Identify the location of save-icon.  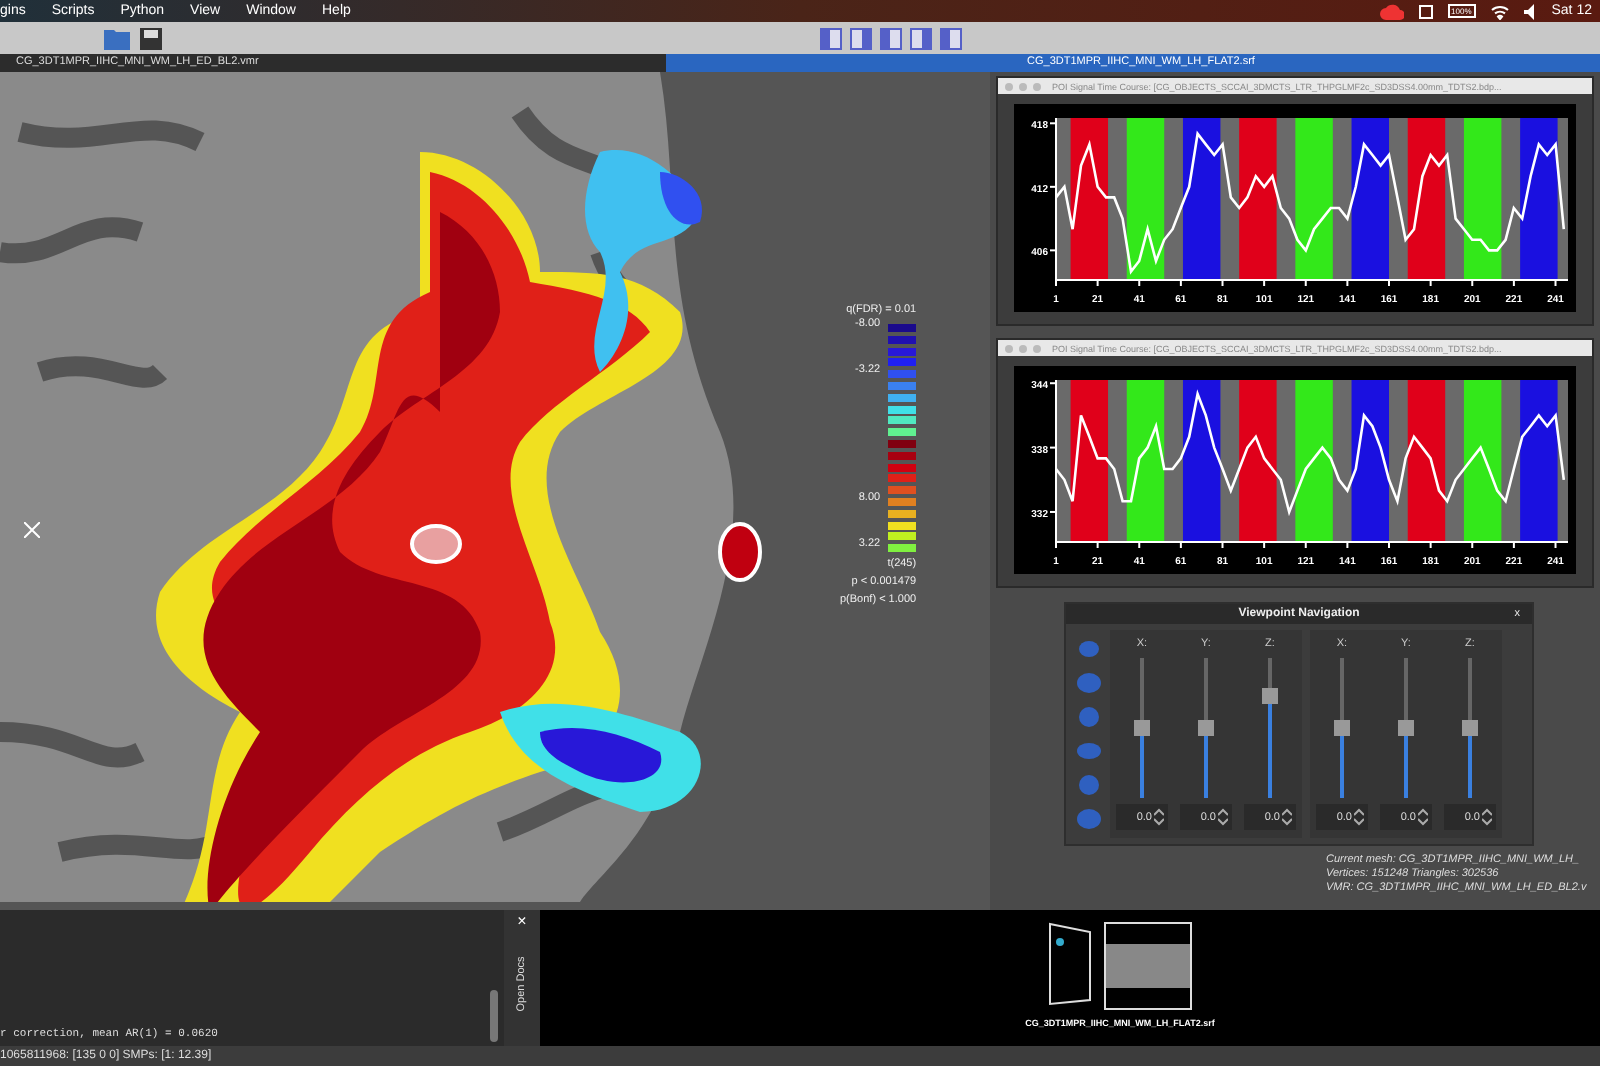
(151, 38).